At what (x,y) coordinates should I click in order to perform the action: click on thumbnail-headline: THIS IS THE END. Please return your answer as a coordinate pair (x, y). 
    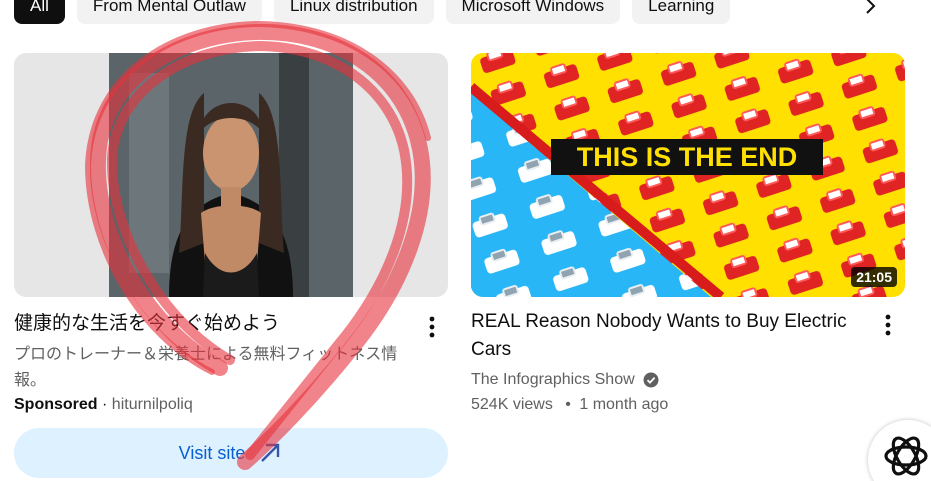
    Looking at the image, I should click on (687, 157).